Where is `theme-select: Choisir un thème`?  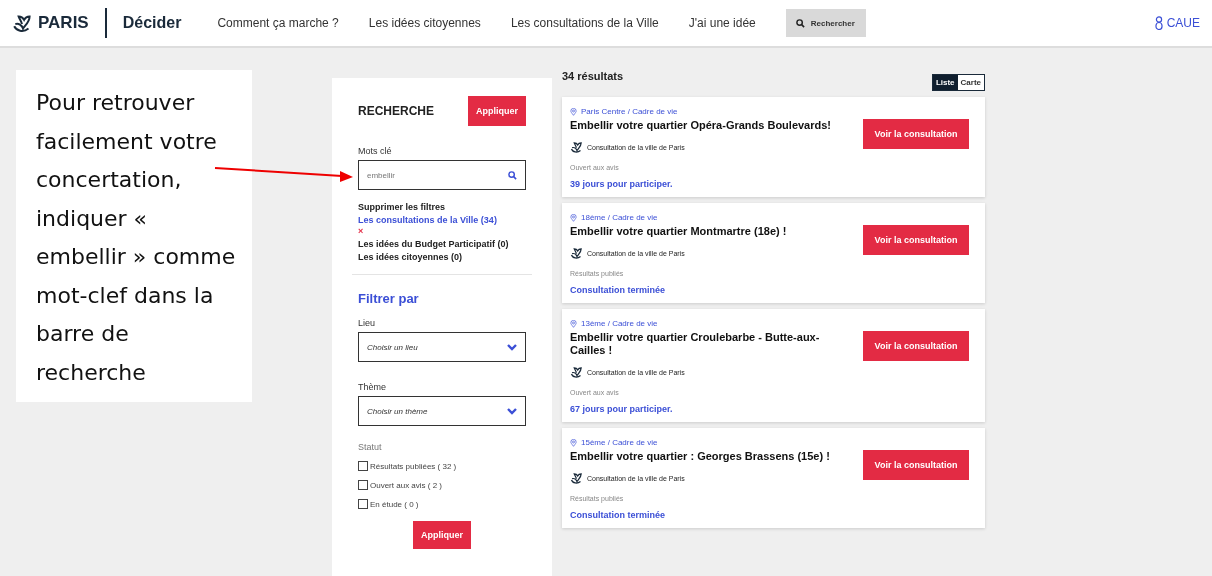 theme-select: Choisir un thème is located at coordinates (442, 411).